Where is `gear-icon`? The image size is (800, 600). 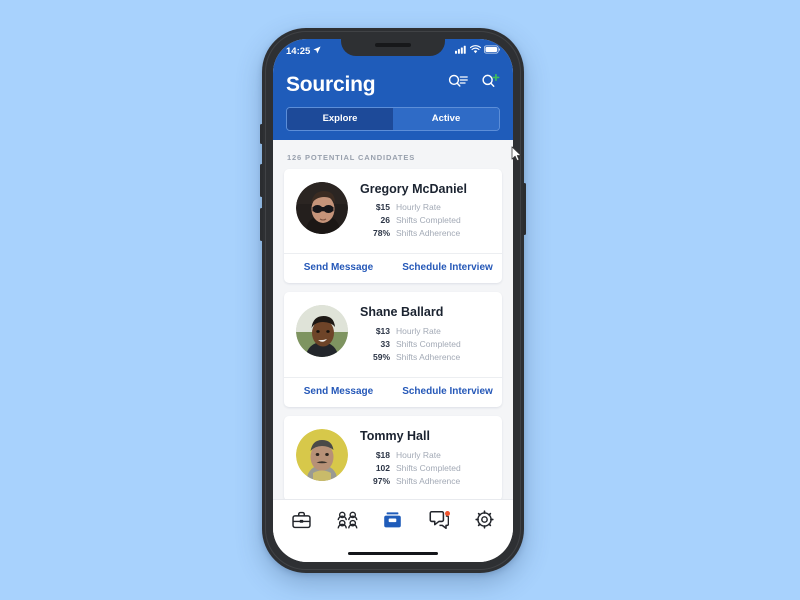
gear-icon is located at coordinates (484, 522).